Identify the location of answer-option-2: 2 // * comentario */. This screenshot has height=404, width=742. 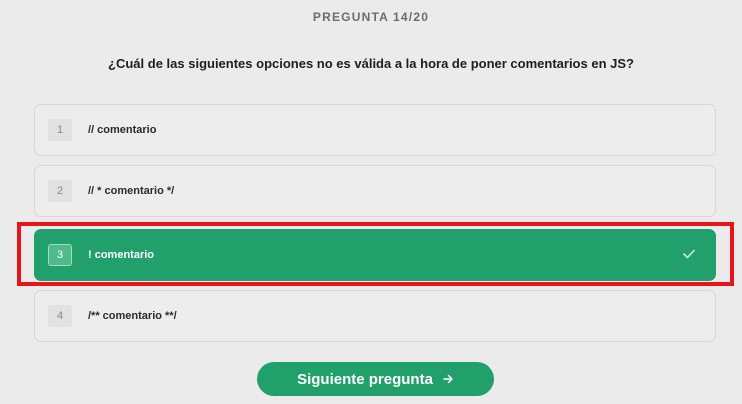
(375, 191).